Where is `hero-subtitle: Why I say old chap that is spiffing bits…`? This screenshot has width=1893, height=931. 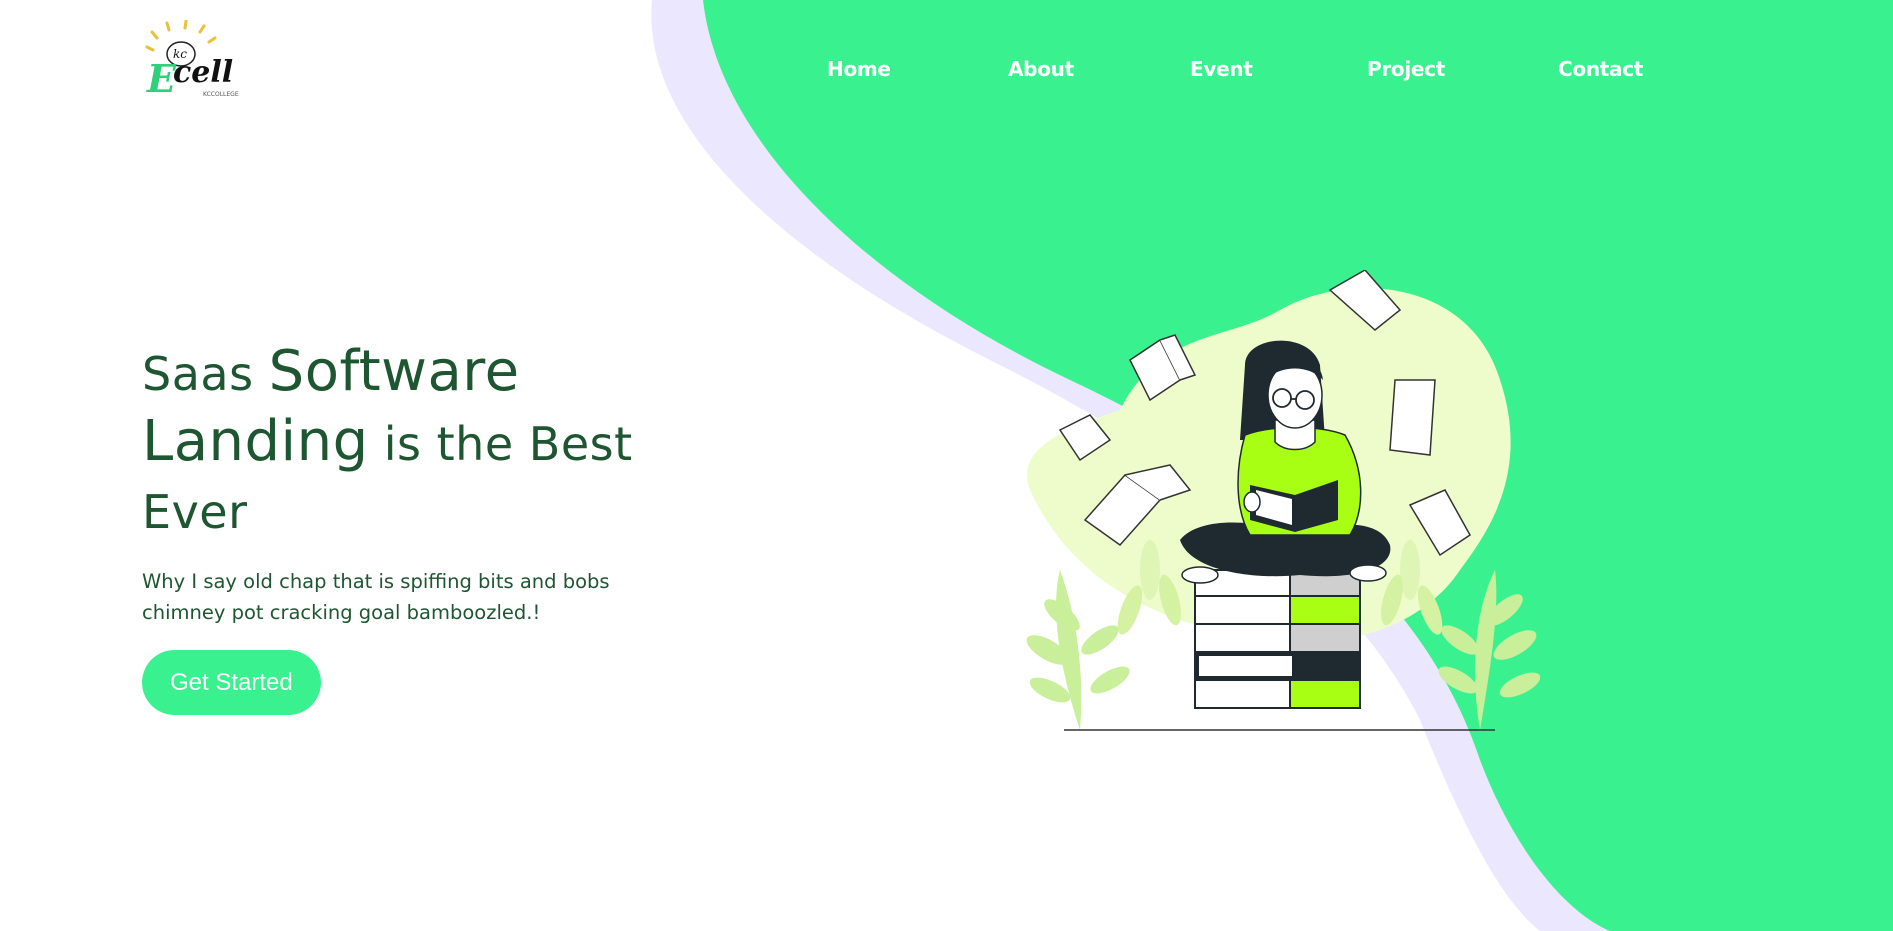
hero-subtitle: Why I say old chap that is spiffing bits… is located at coordinates (376, 597).